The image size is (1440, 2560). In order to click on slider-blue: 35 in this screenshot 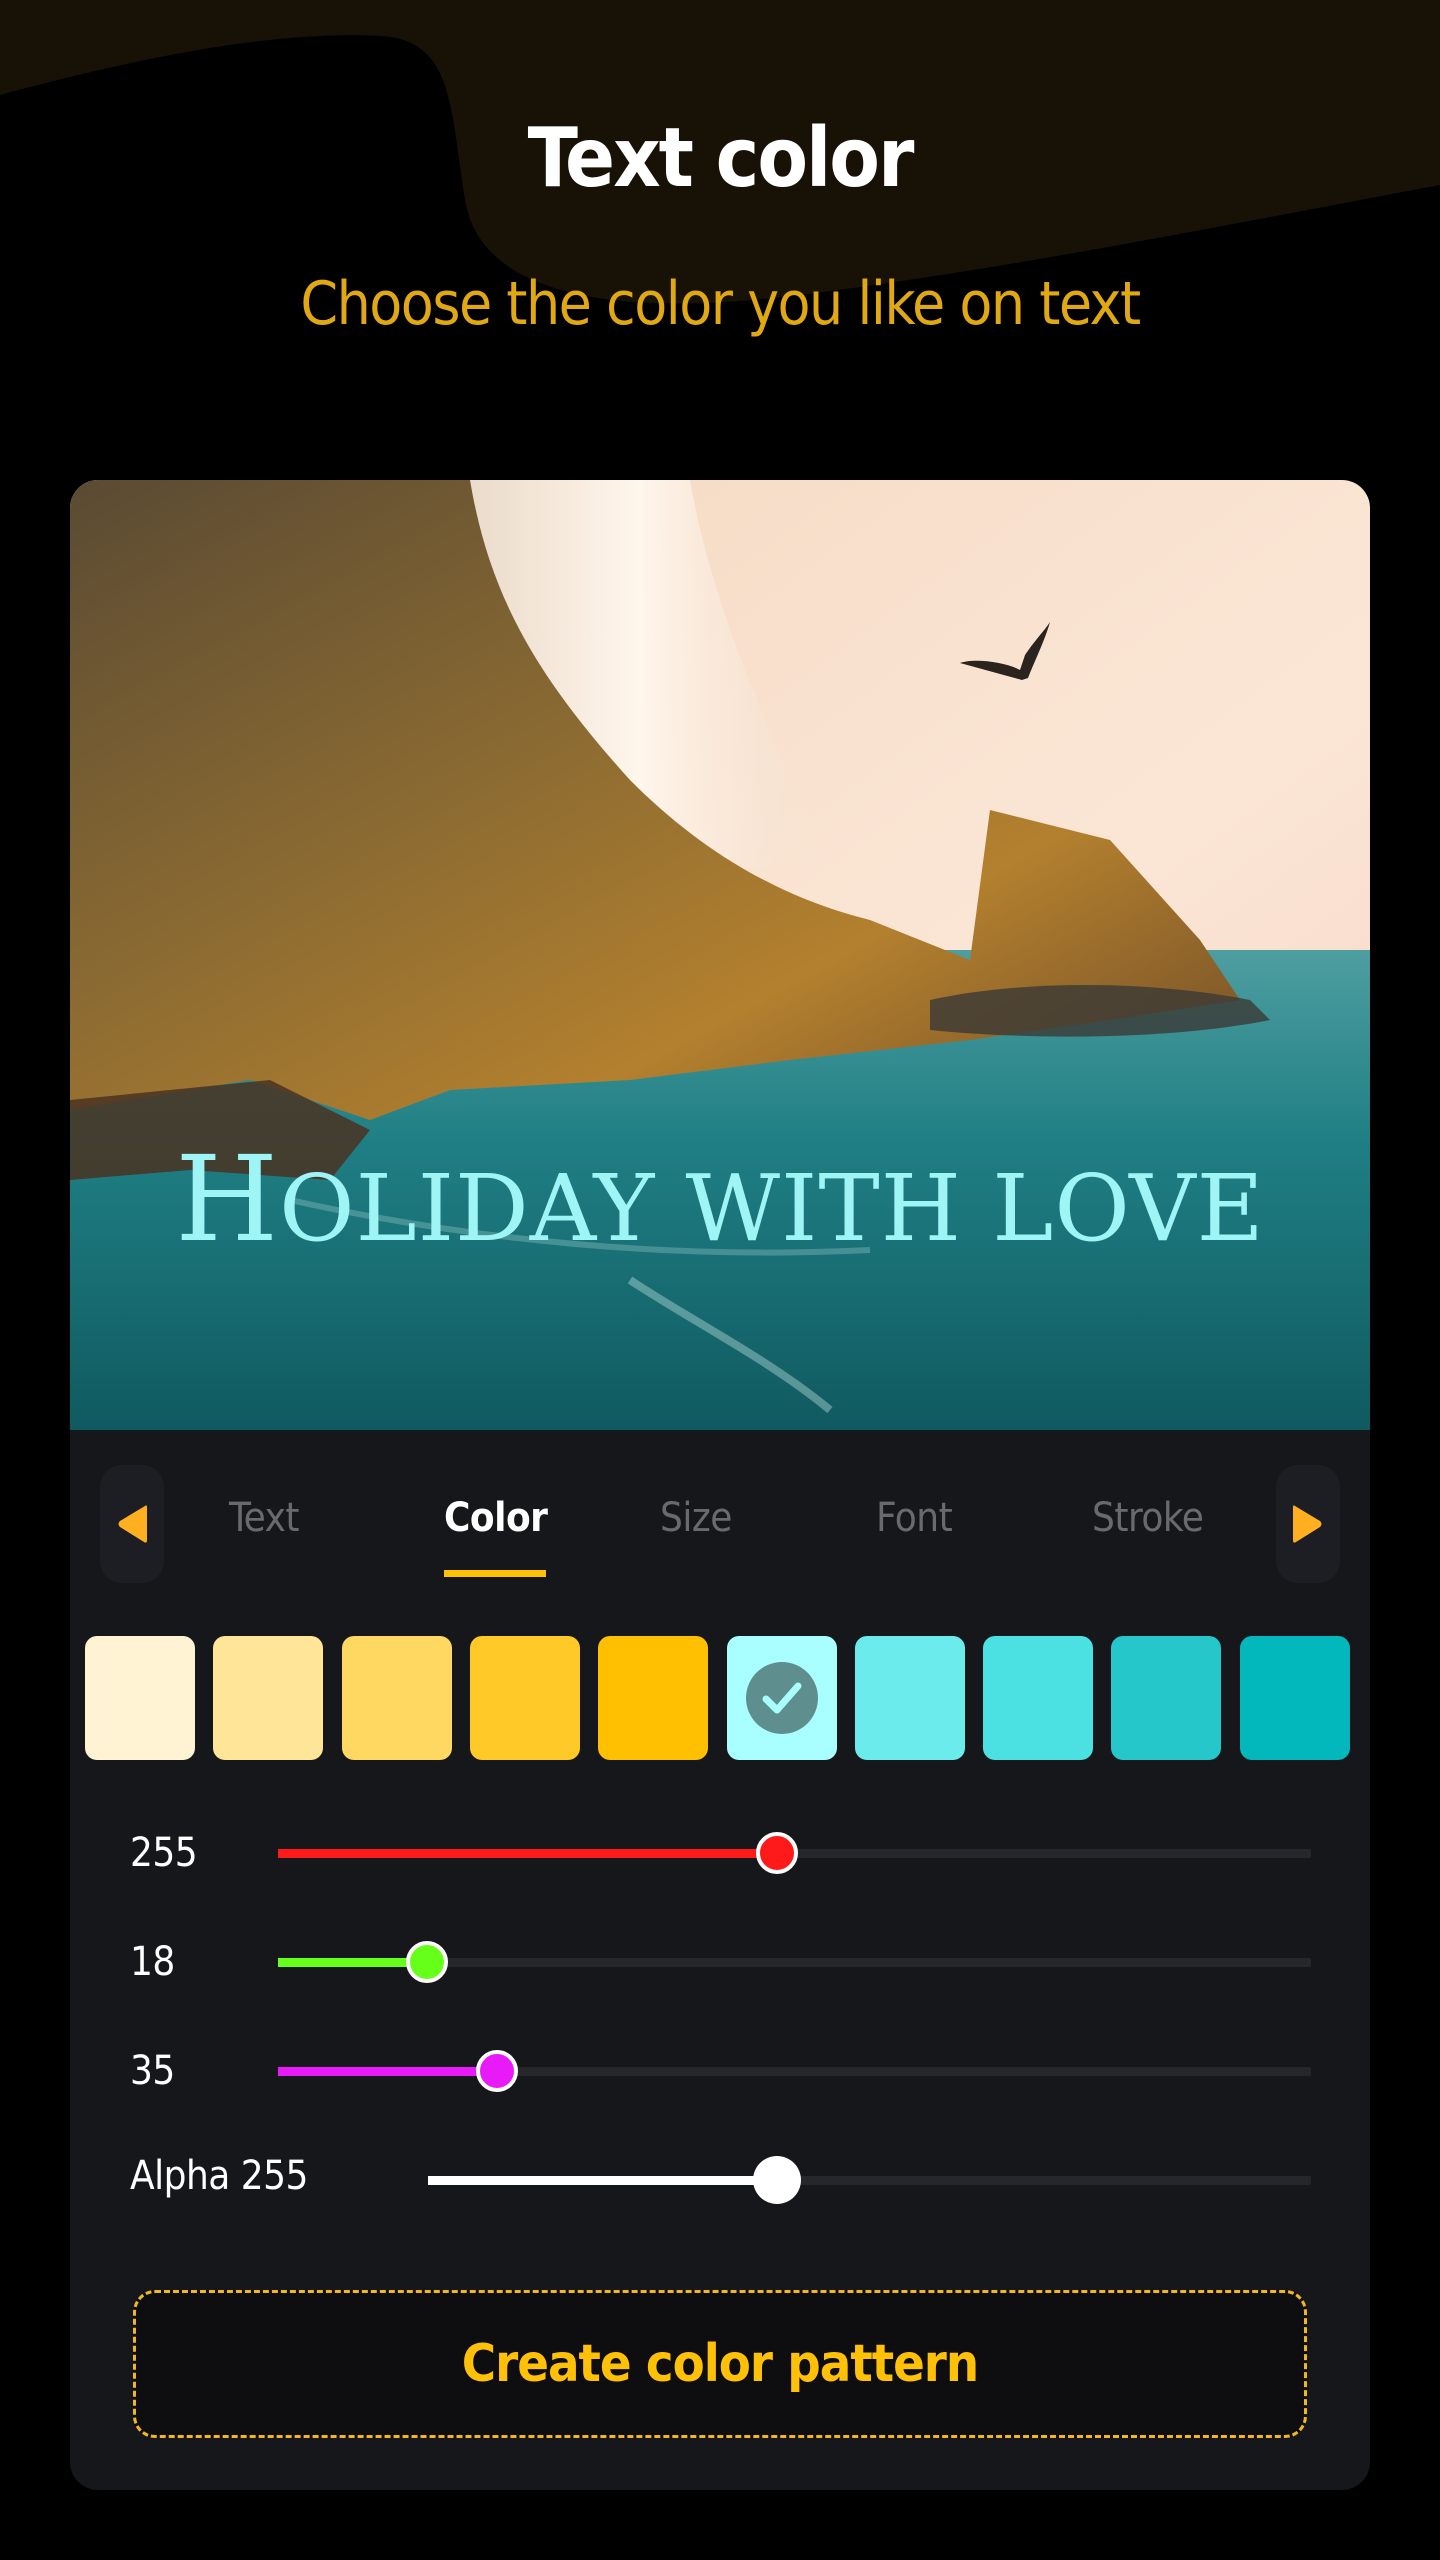, I will do `click(720, 2090)`.